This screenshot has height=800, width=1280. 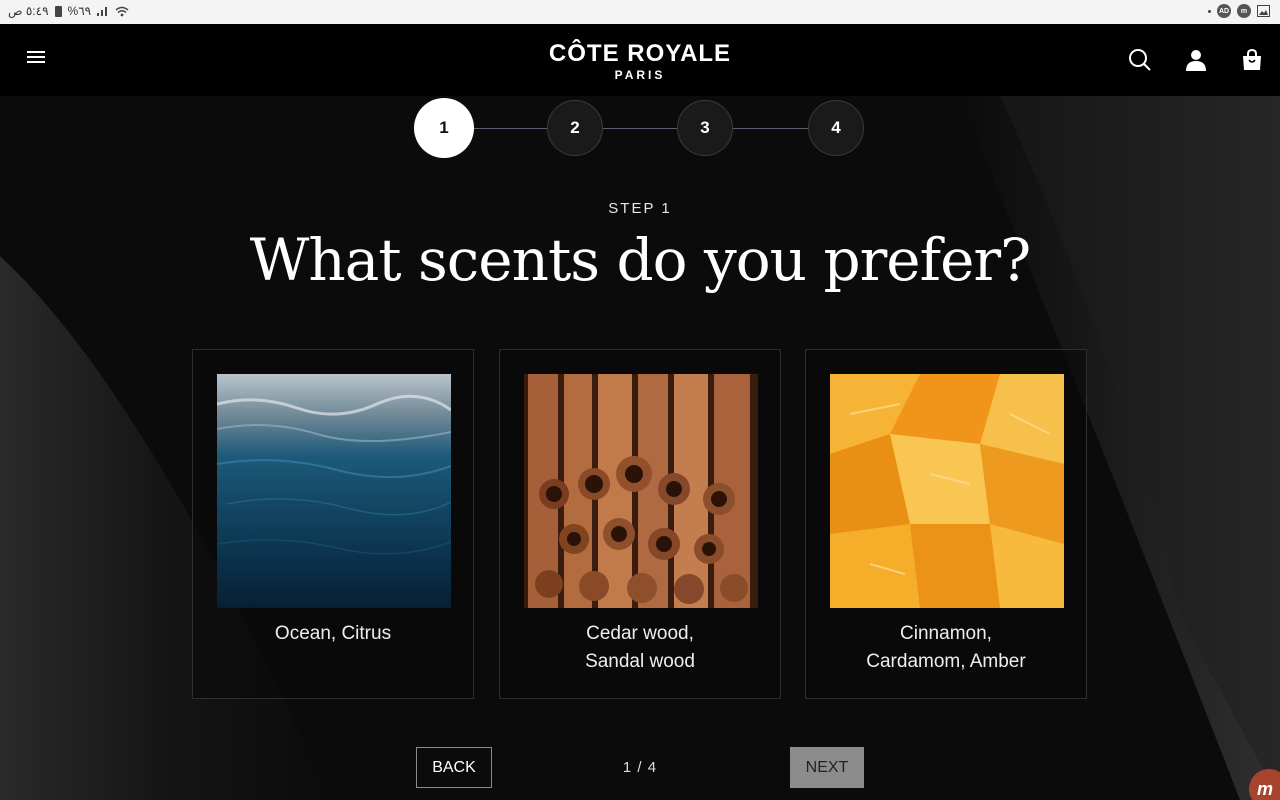 I want to click on step-label: STEP 1, so click(x=640, y=208).